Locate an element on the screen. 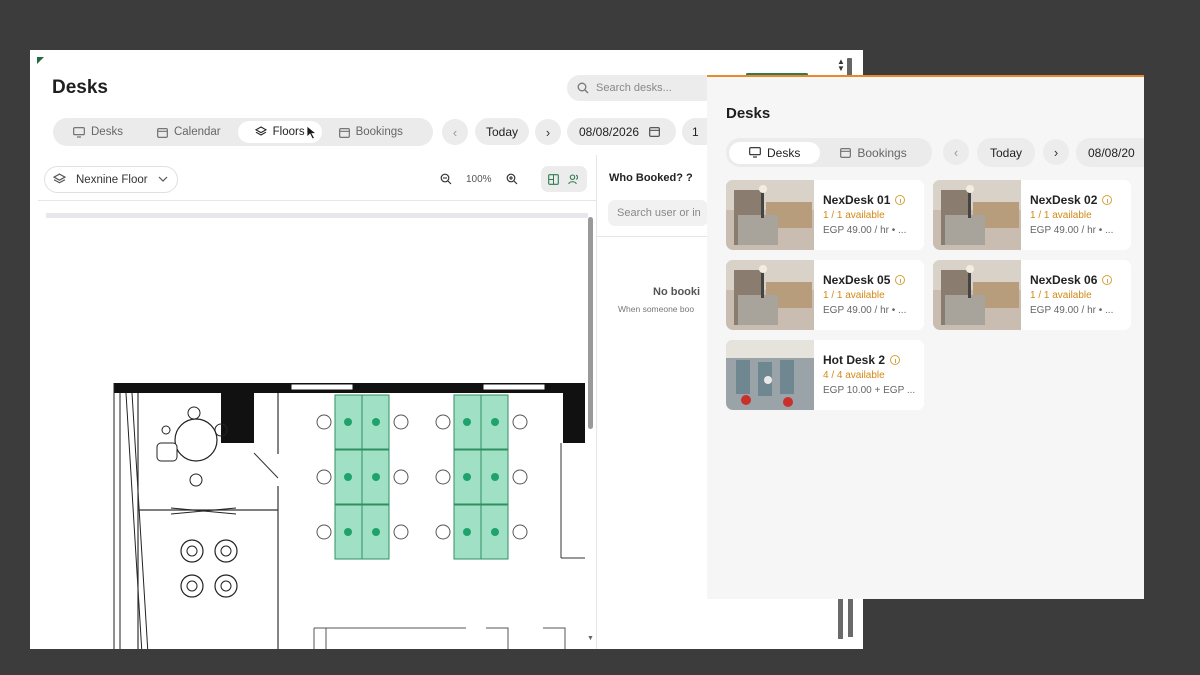 This screenshot has width=1200, height=675. users-icon is located at coordinates (574, 179).